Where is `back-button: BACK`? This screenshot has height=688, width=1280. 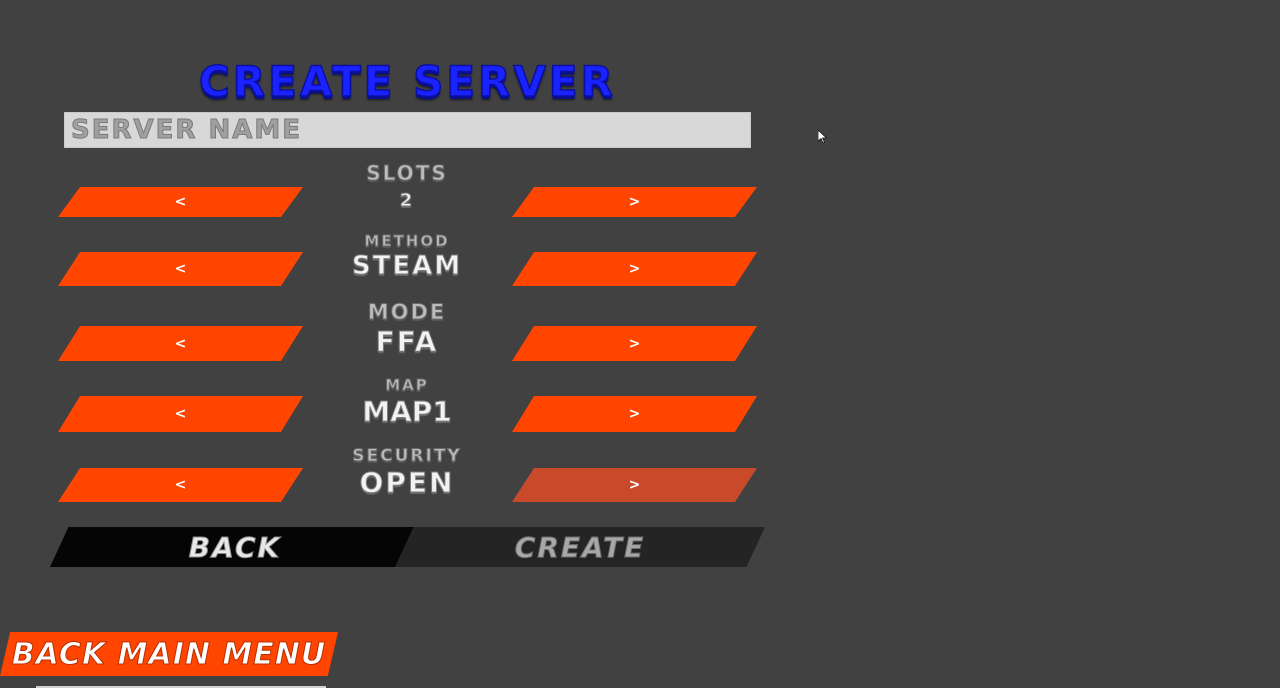 back-button: BACK is located at coordinates (235, 547).